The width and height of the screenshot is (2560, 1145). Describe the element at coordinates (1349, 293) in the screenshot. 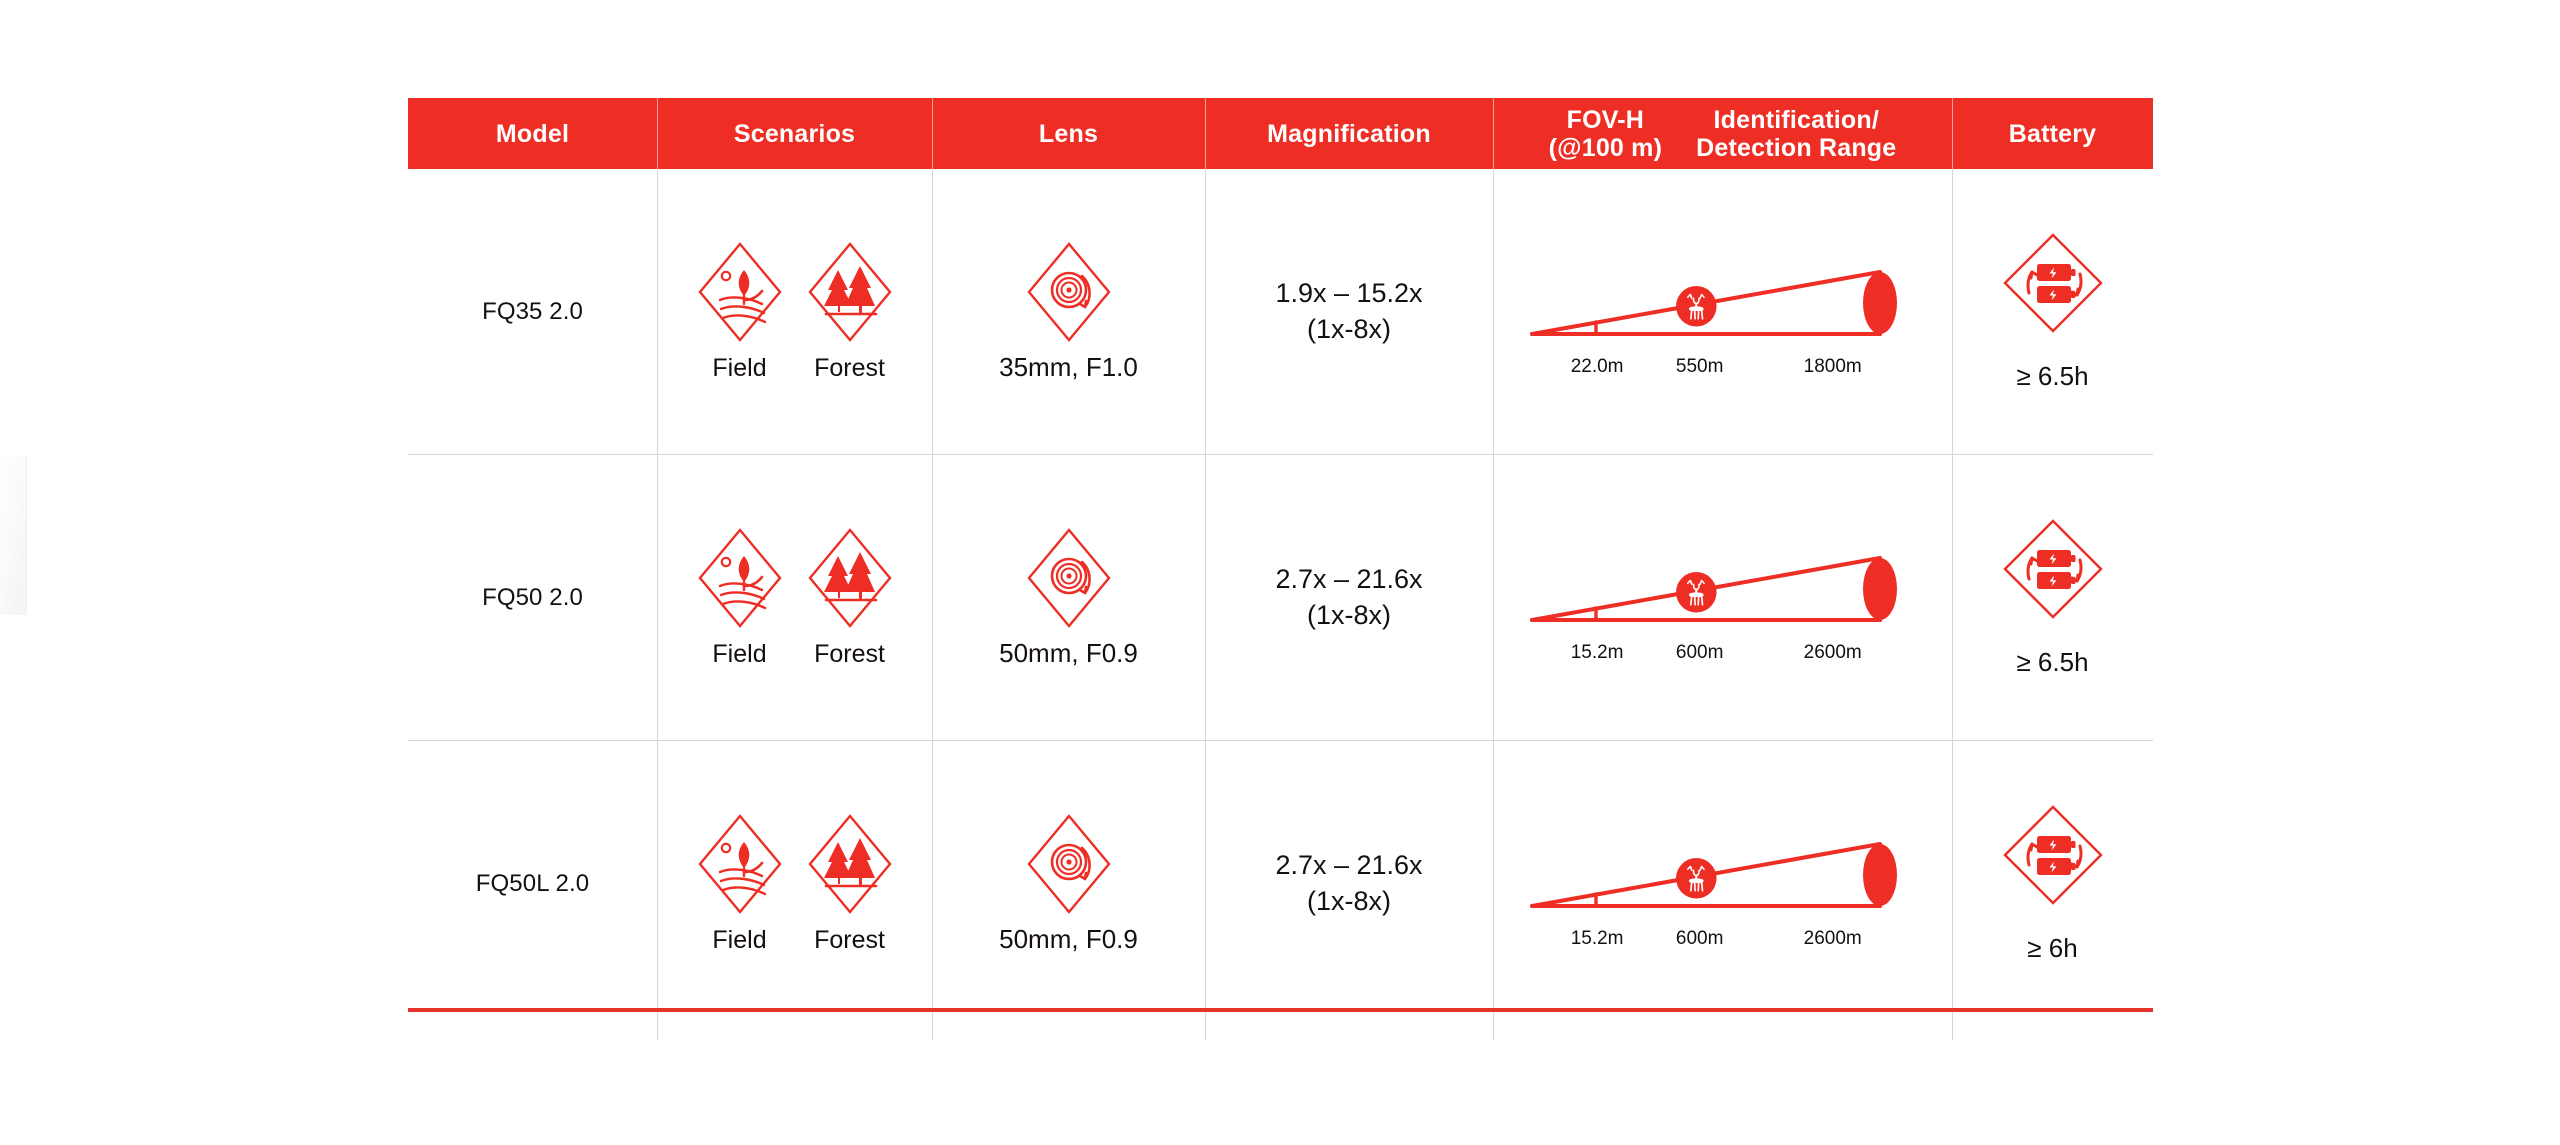

I see `magnification-range: 1.9x – 15.2x` at that location.